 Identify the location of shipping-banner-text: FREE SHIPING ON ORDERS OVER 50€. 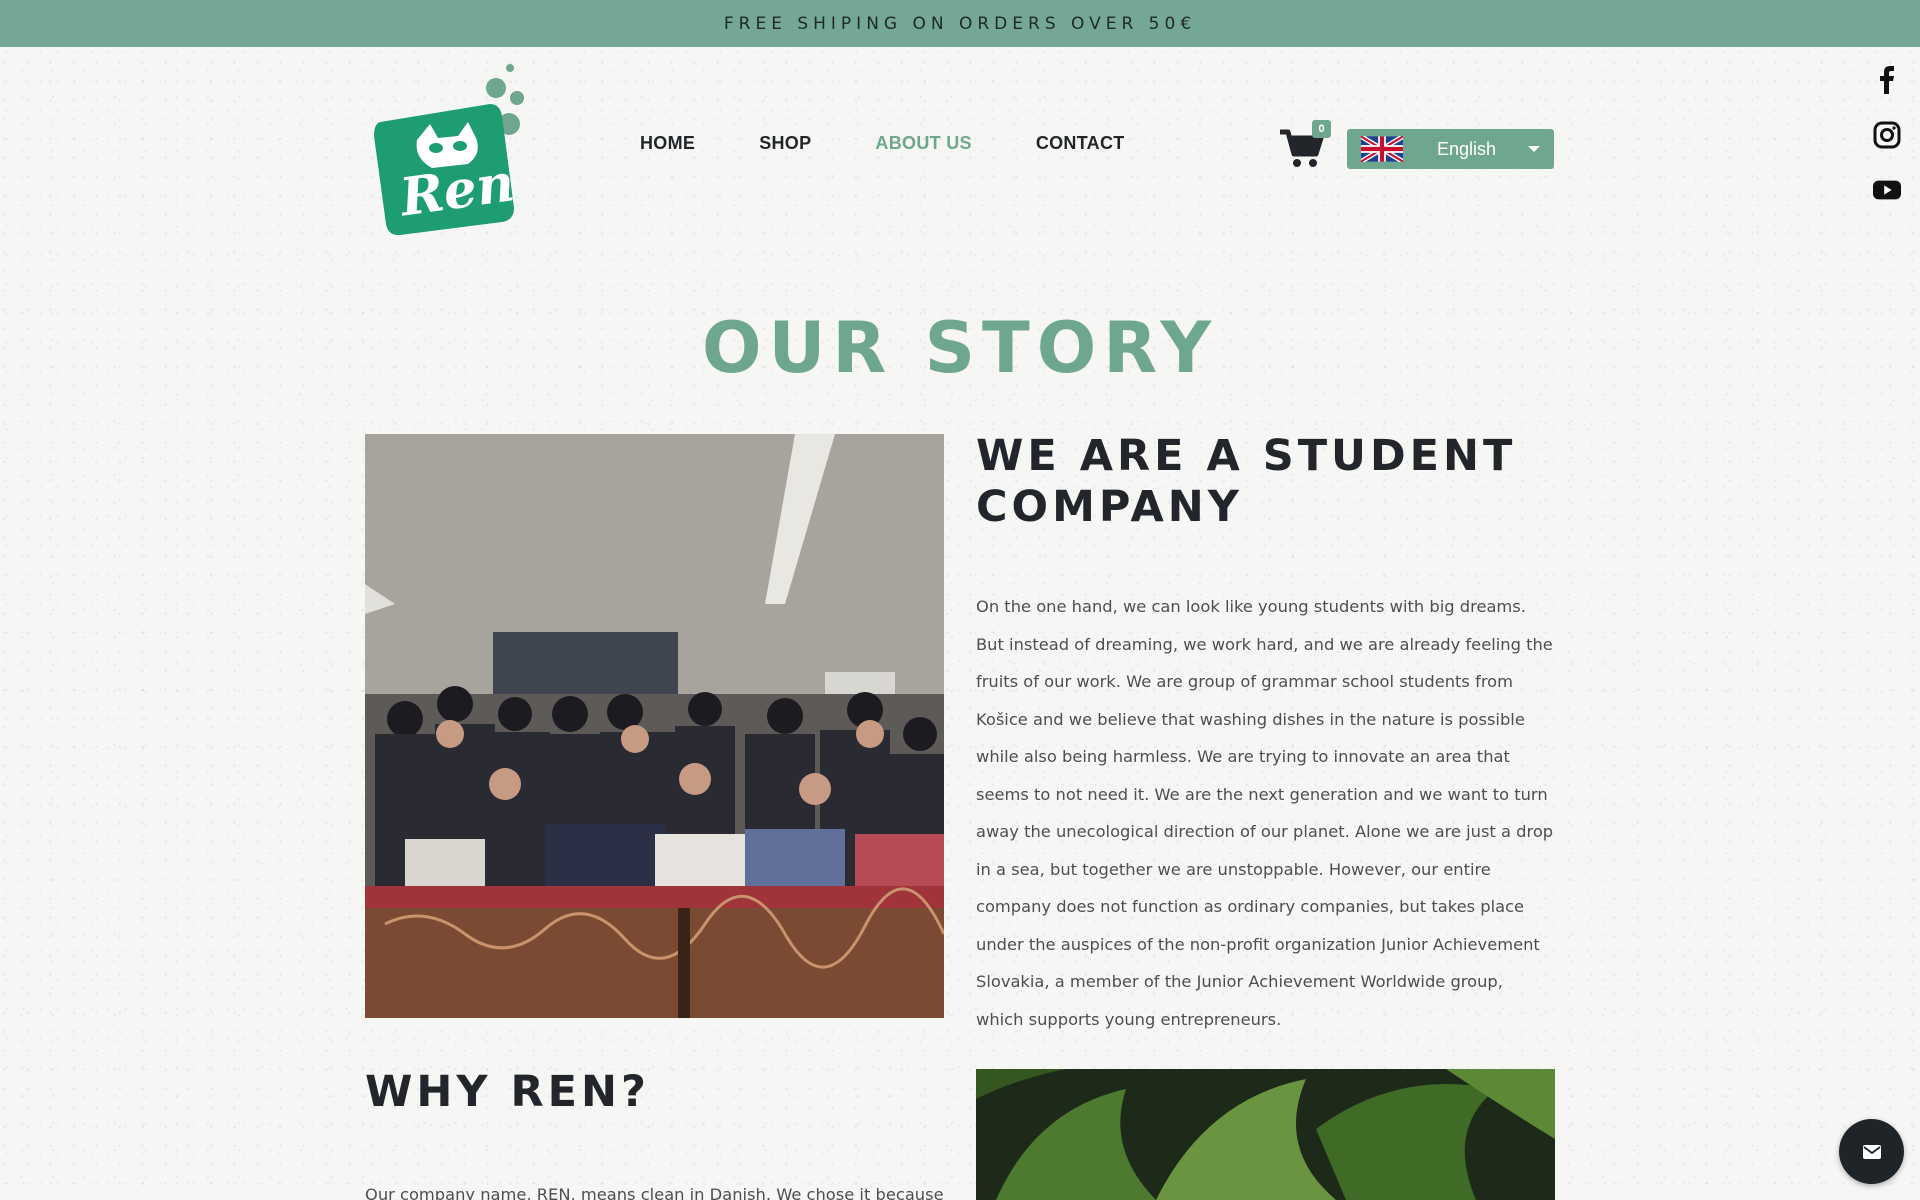
(960, 23).